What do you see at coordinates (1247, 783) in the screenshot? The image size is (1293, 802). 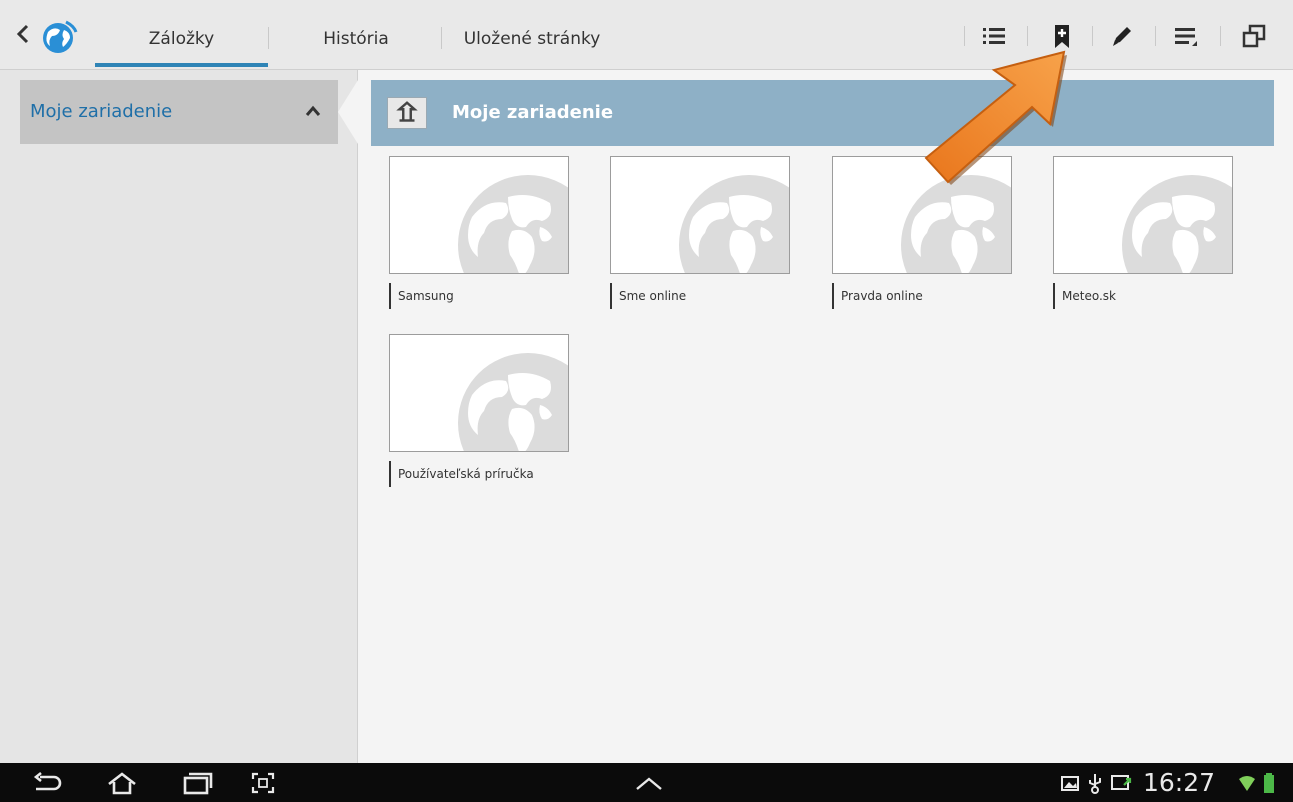 I see `wifi-signal-icon` at bounding box center [1247, 783].